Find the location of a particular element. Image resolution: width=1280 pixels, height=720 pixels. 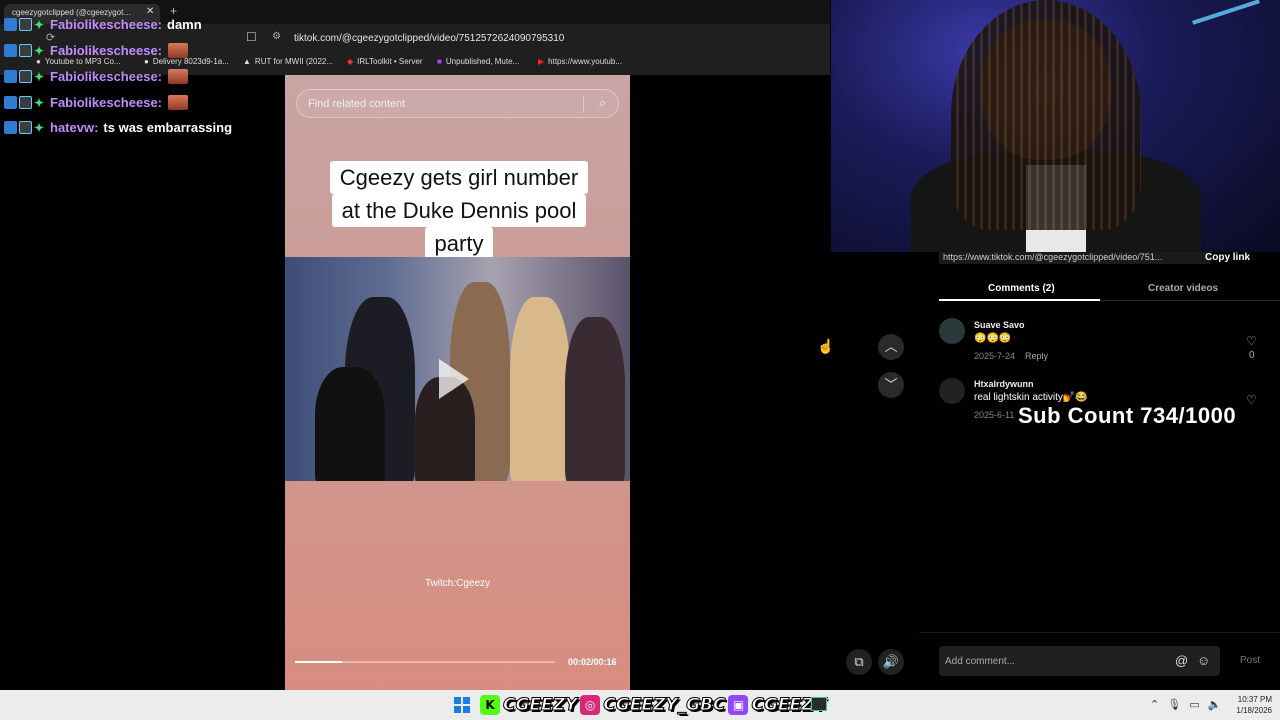

tab-creator-videos: Creator videos is located at coordinates (1183, 288).